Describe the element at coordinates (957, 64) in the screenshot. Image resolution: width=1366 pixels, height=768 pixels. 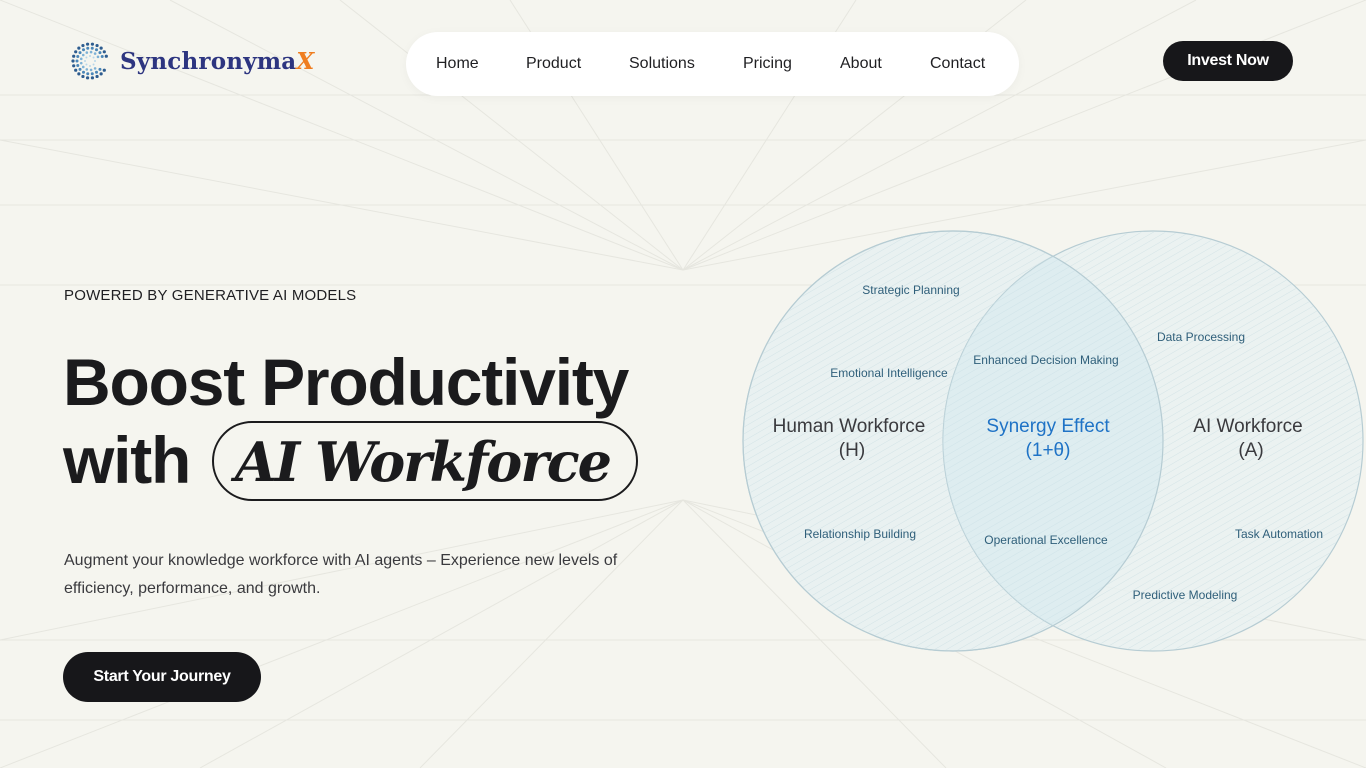
I see `nav-link-contact: Contact` at that location.